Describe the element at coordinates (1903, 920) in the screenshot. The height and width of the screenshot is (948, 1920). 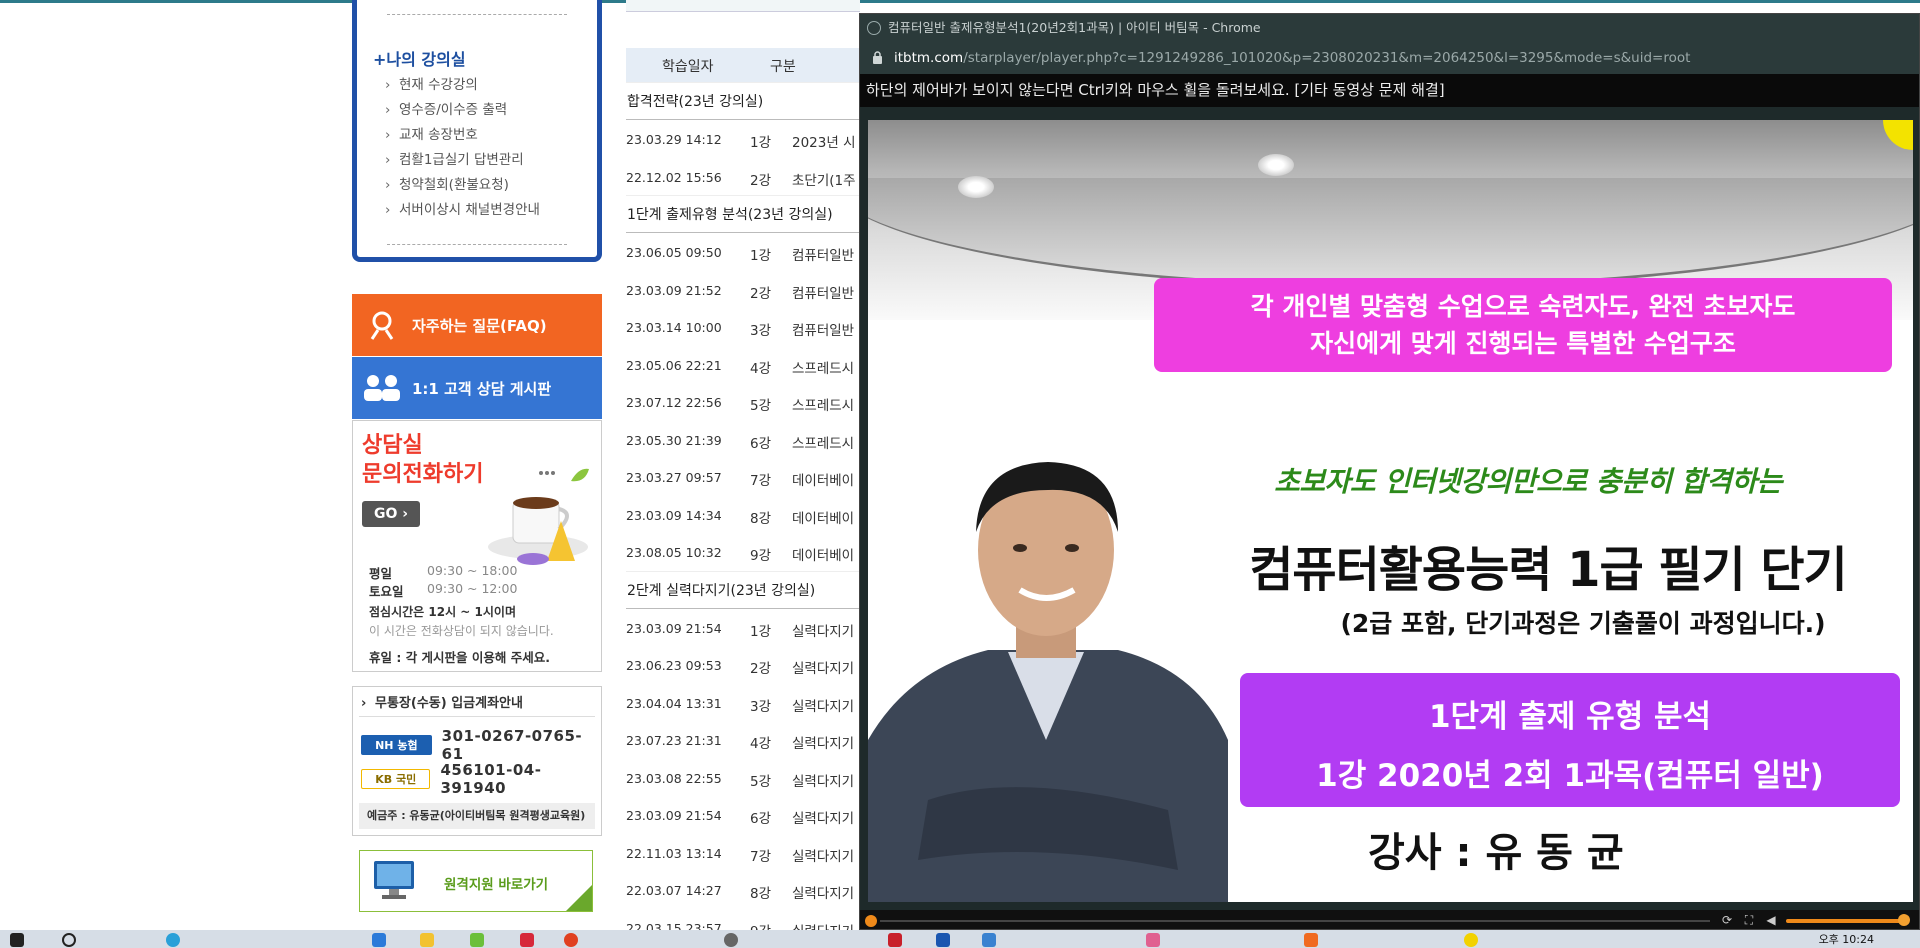
I see `volume-handle` at that location.